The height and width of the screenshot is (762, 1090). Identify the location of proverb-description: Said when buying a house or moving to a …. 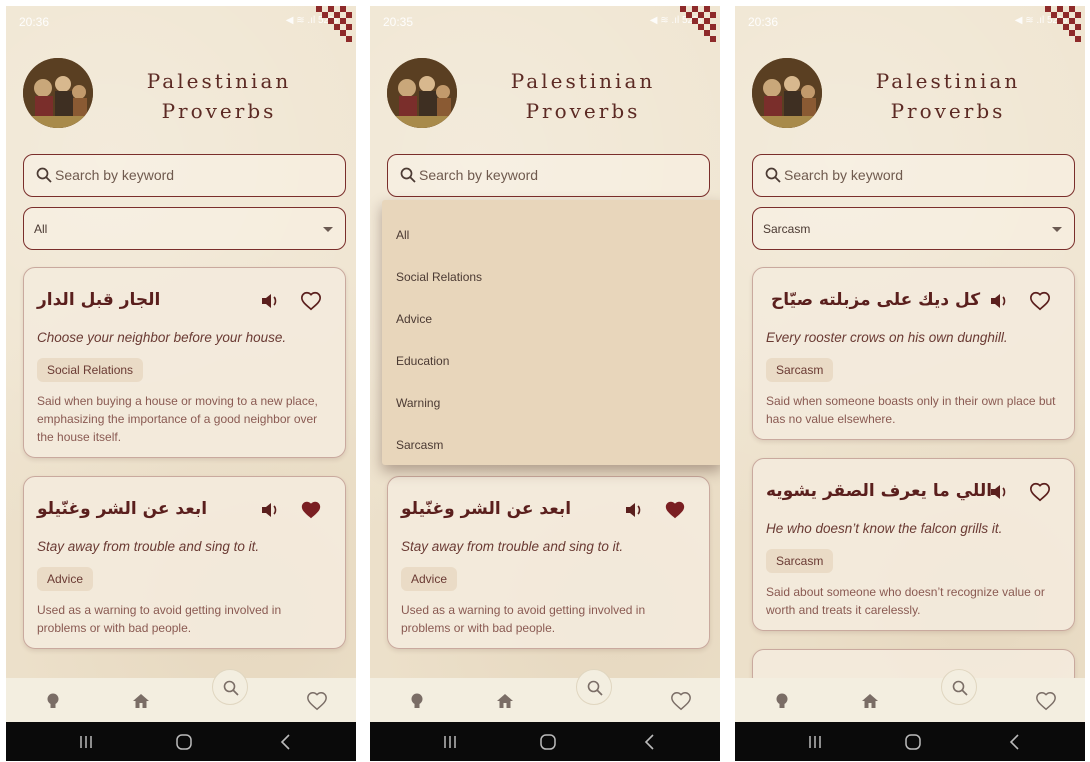
(177, 419).